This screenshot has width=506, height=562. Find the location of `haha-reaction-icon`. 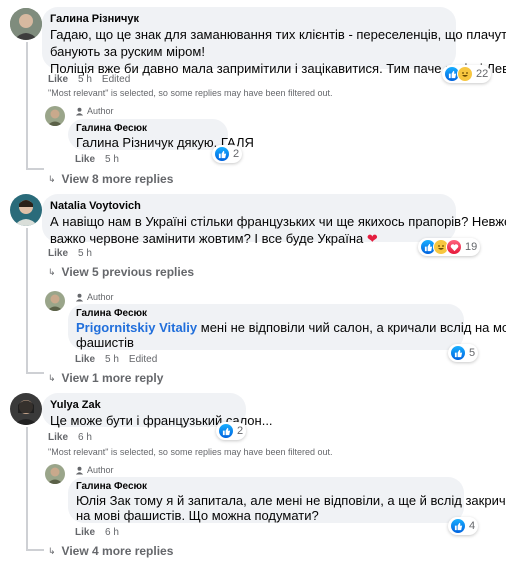

haha-reaction-icon is located at coordinates (465, 74).